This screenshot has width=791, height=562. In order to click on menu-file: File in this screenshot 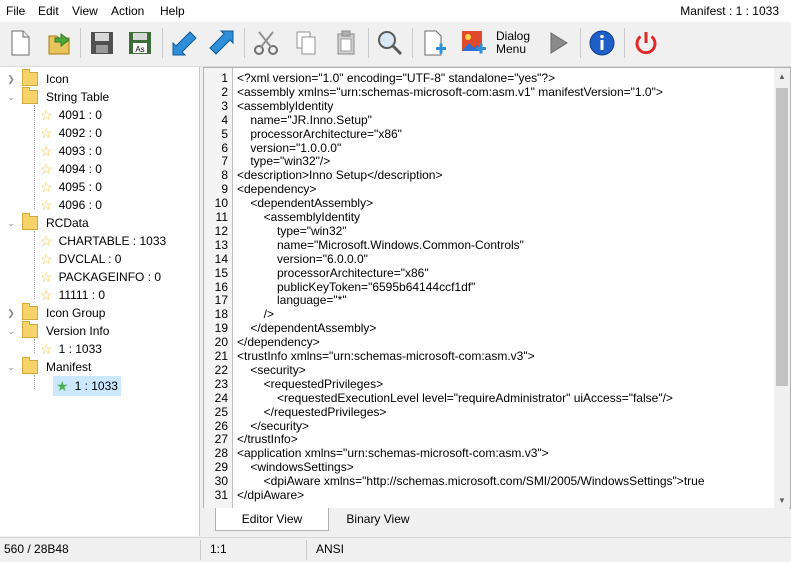, I will do `click(15, 11)`.